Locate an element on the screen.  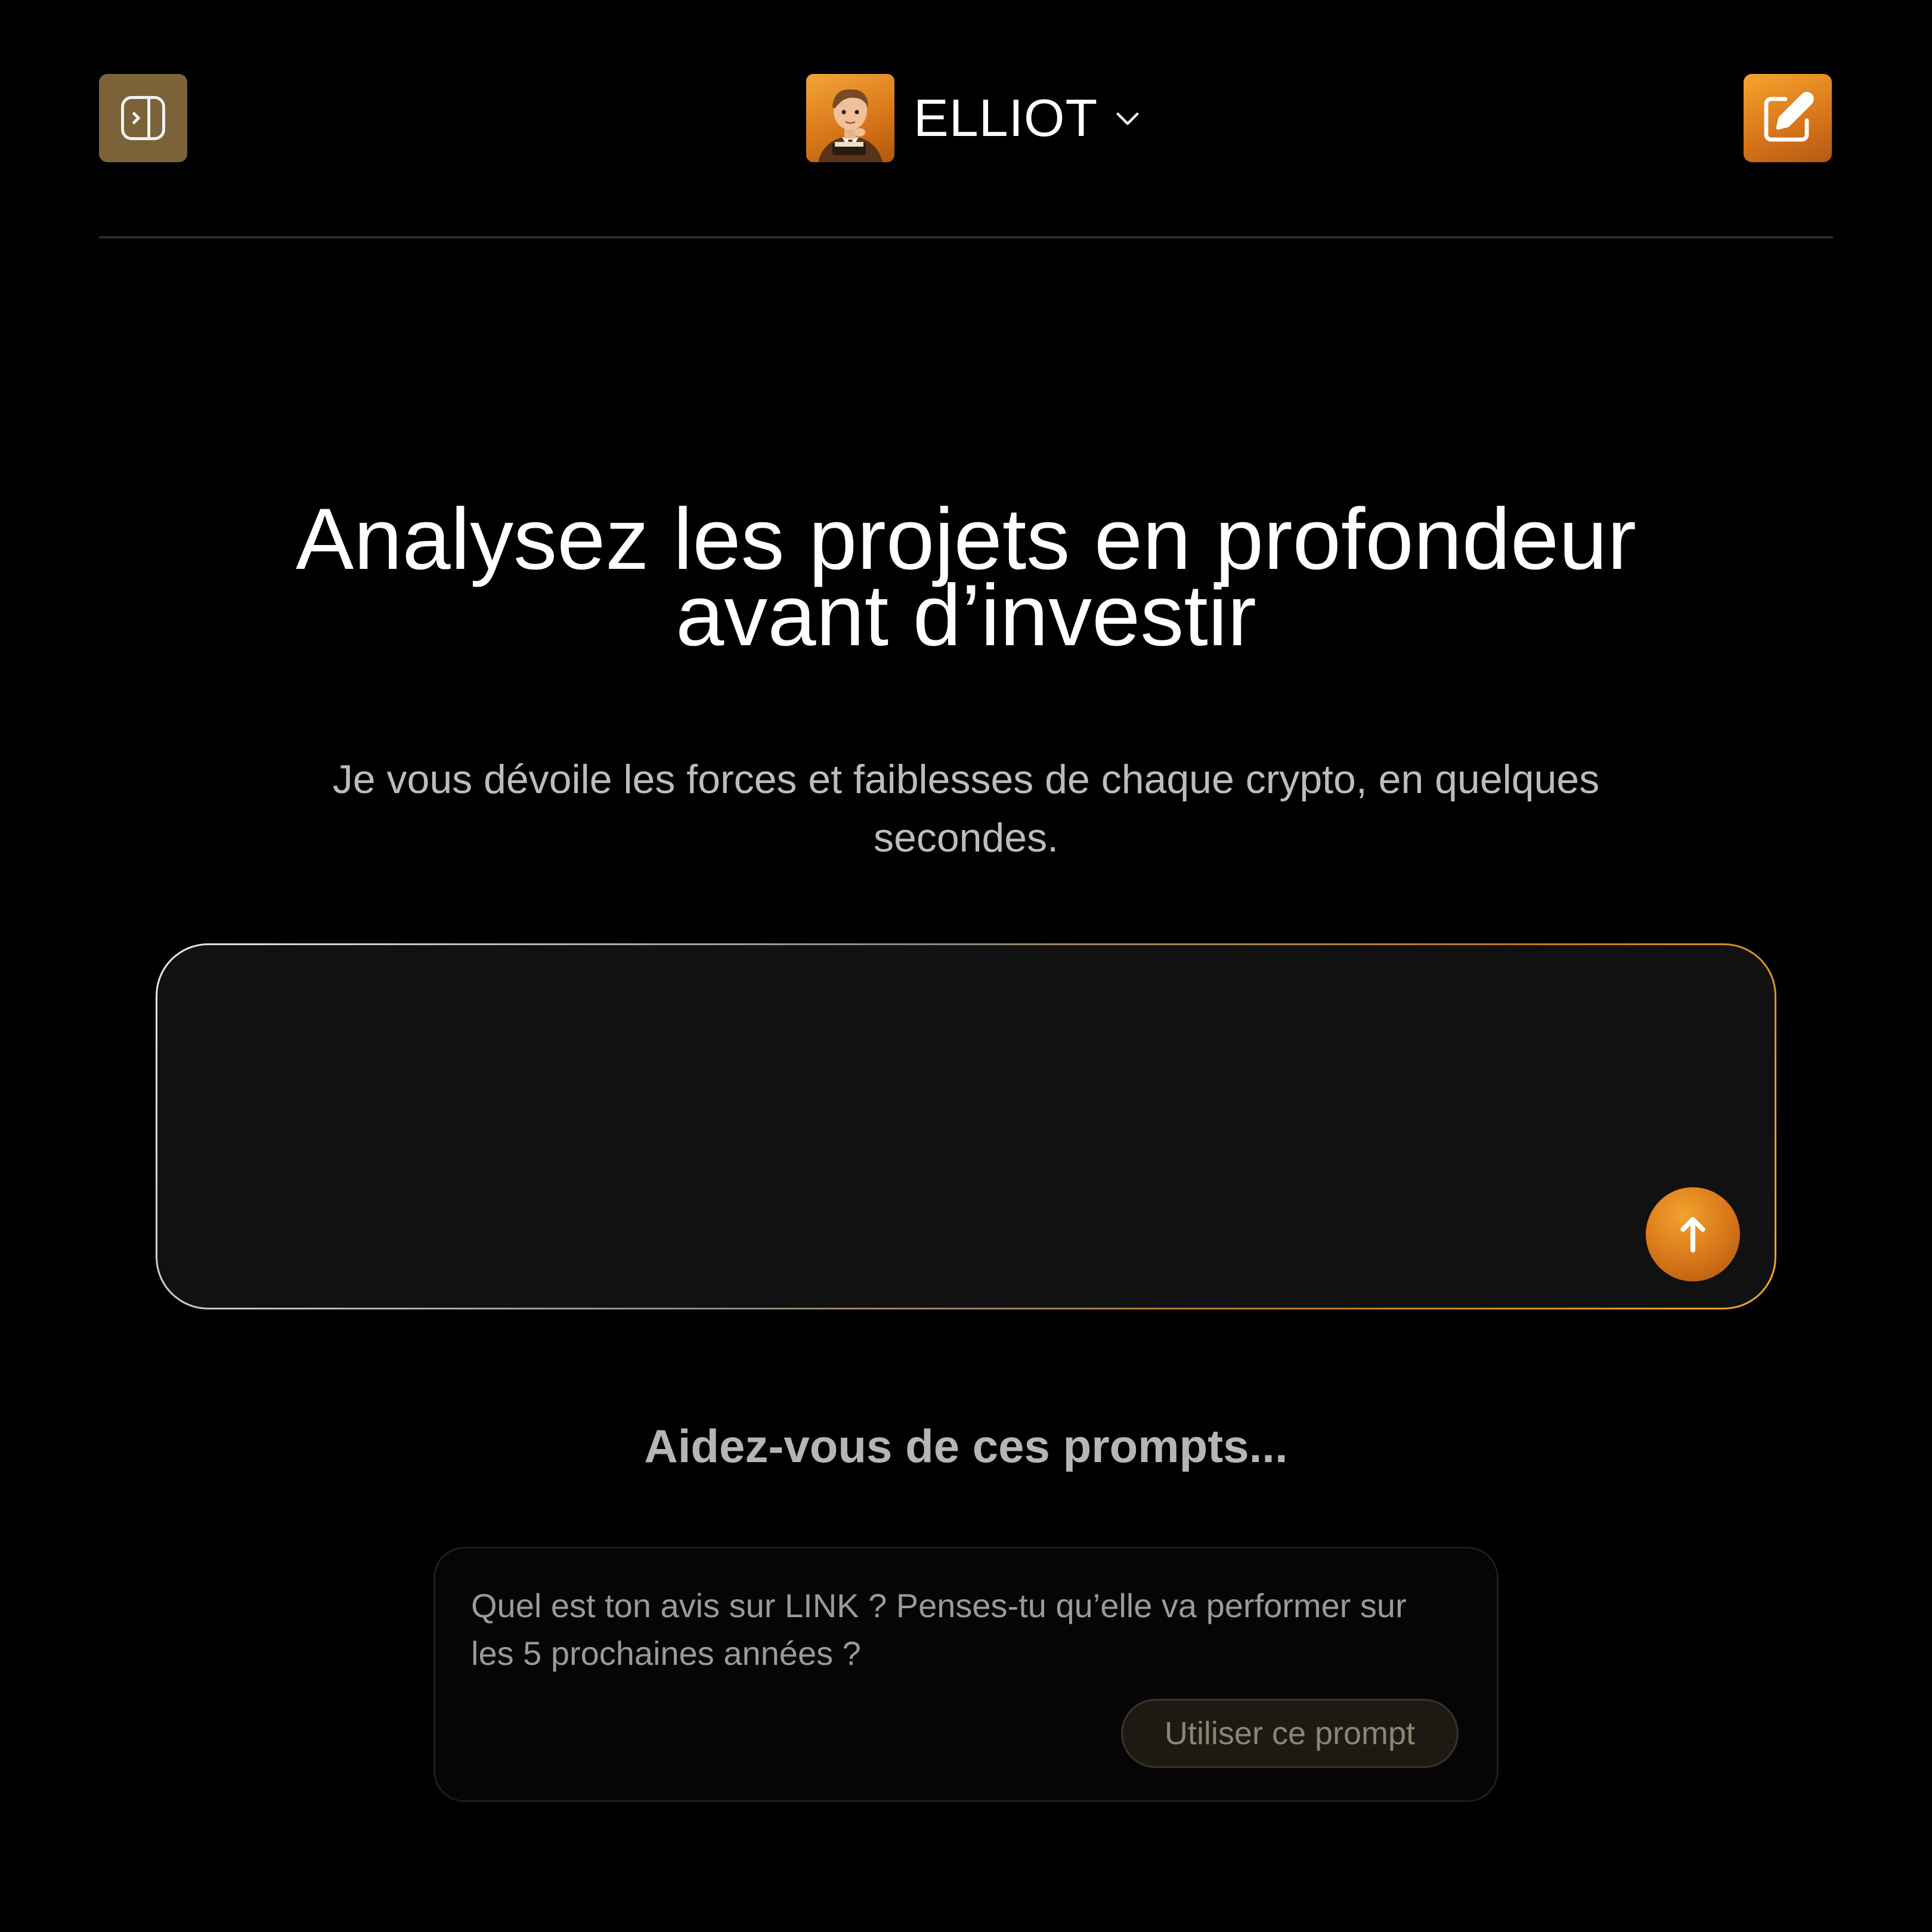
header-divider is located at coordinates (966, 238).